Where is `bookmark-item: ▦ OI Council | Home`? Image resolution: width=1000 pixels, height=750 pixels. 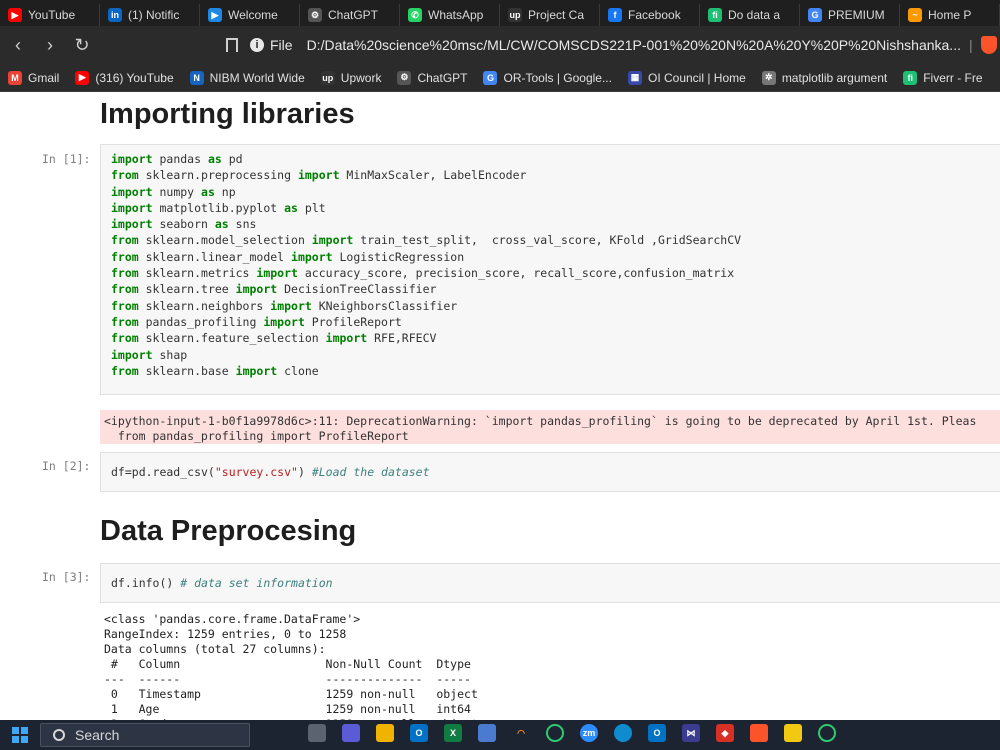
bookmark-item: ▦ OI Council | Home is located at coordinates (687, 77).